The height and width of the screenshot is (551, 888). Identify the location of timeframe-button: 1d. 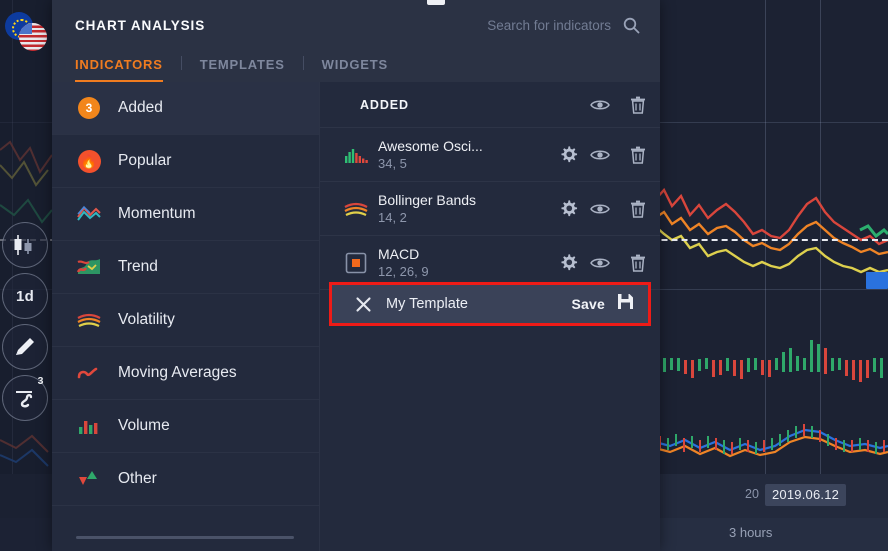
(25, 296).